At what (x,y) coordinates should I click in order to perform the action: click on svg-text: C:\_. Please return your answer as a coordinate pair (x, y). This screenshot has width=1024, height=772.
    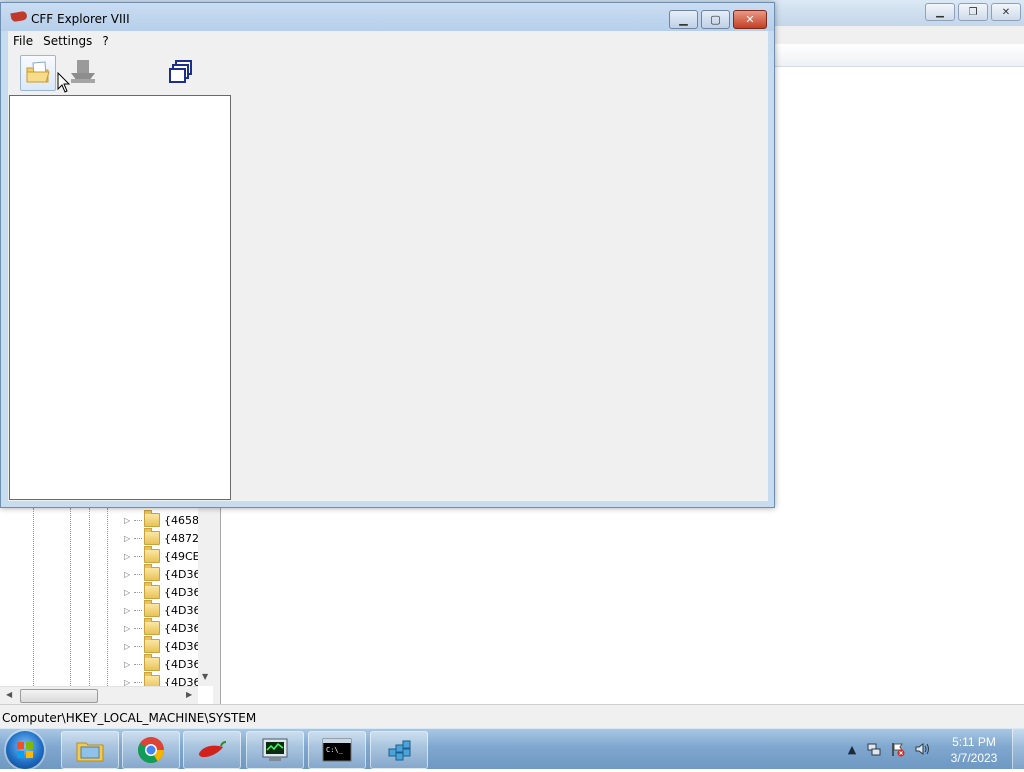
    Looking at the image, I should click on (335, 750).